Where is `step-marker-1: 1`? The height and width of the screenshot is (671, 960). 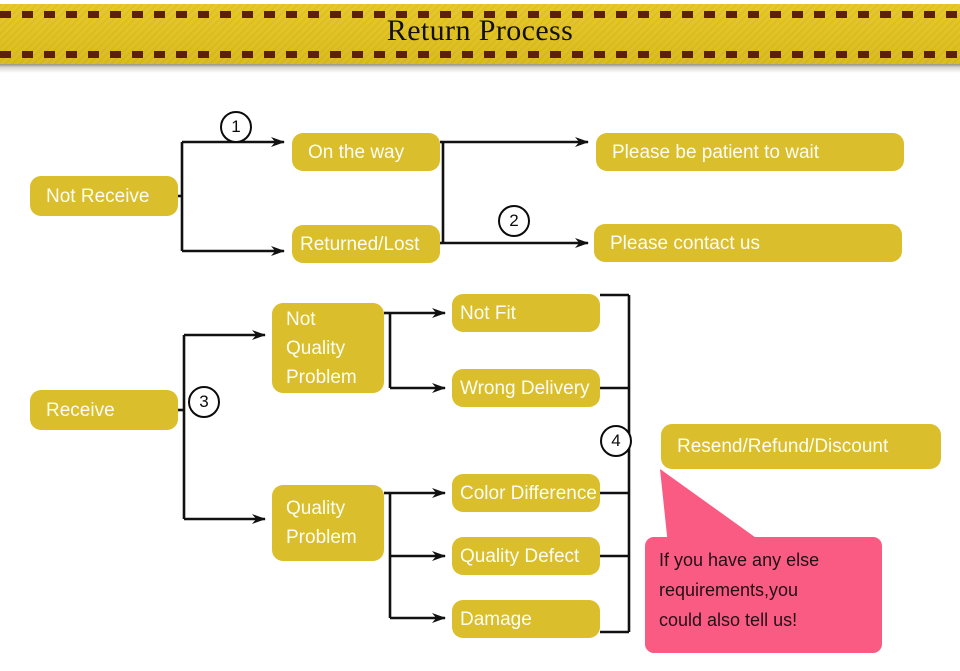
step-marker-1: 1 is located at coordinates (236, 127).